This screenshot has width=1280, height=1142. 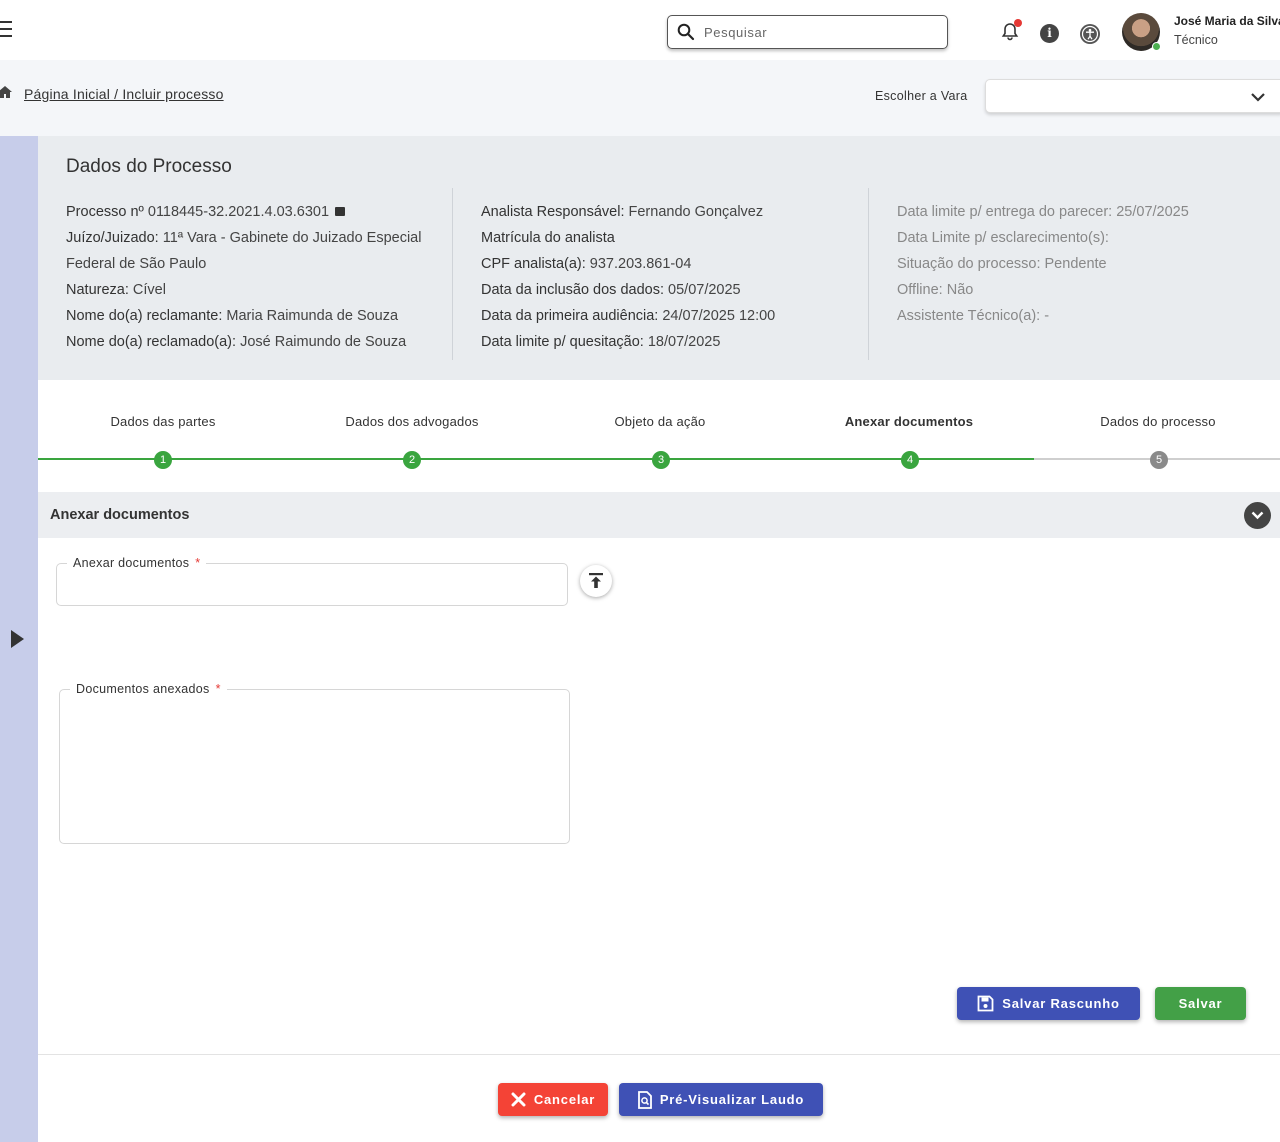 I want to click on info-row: Offline: Não, so click(x=935, y=290).